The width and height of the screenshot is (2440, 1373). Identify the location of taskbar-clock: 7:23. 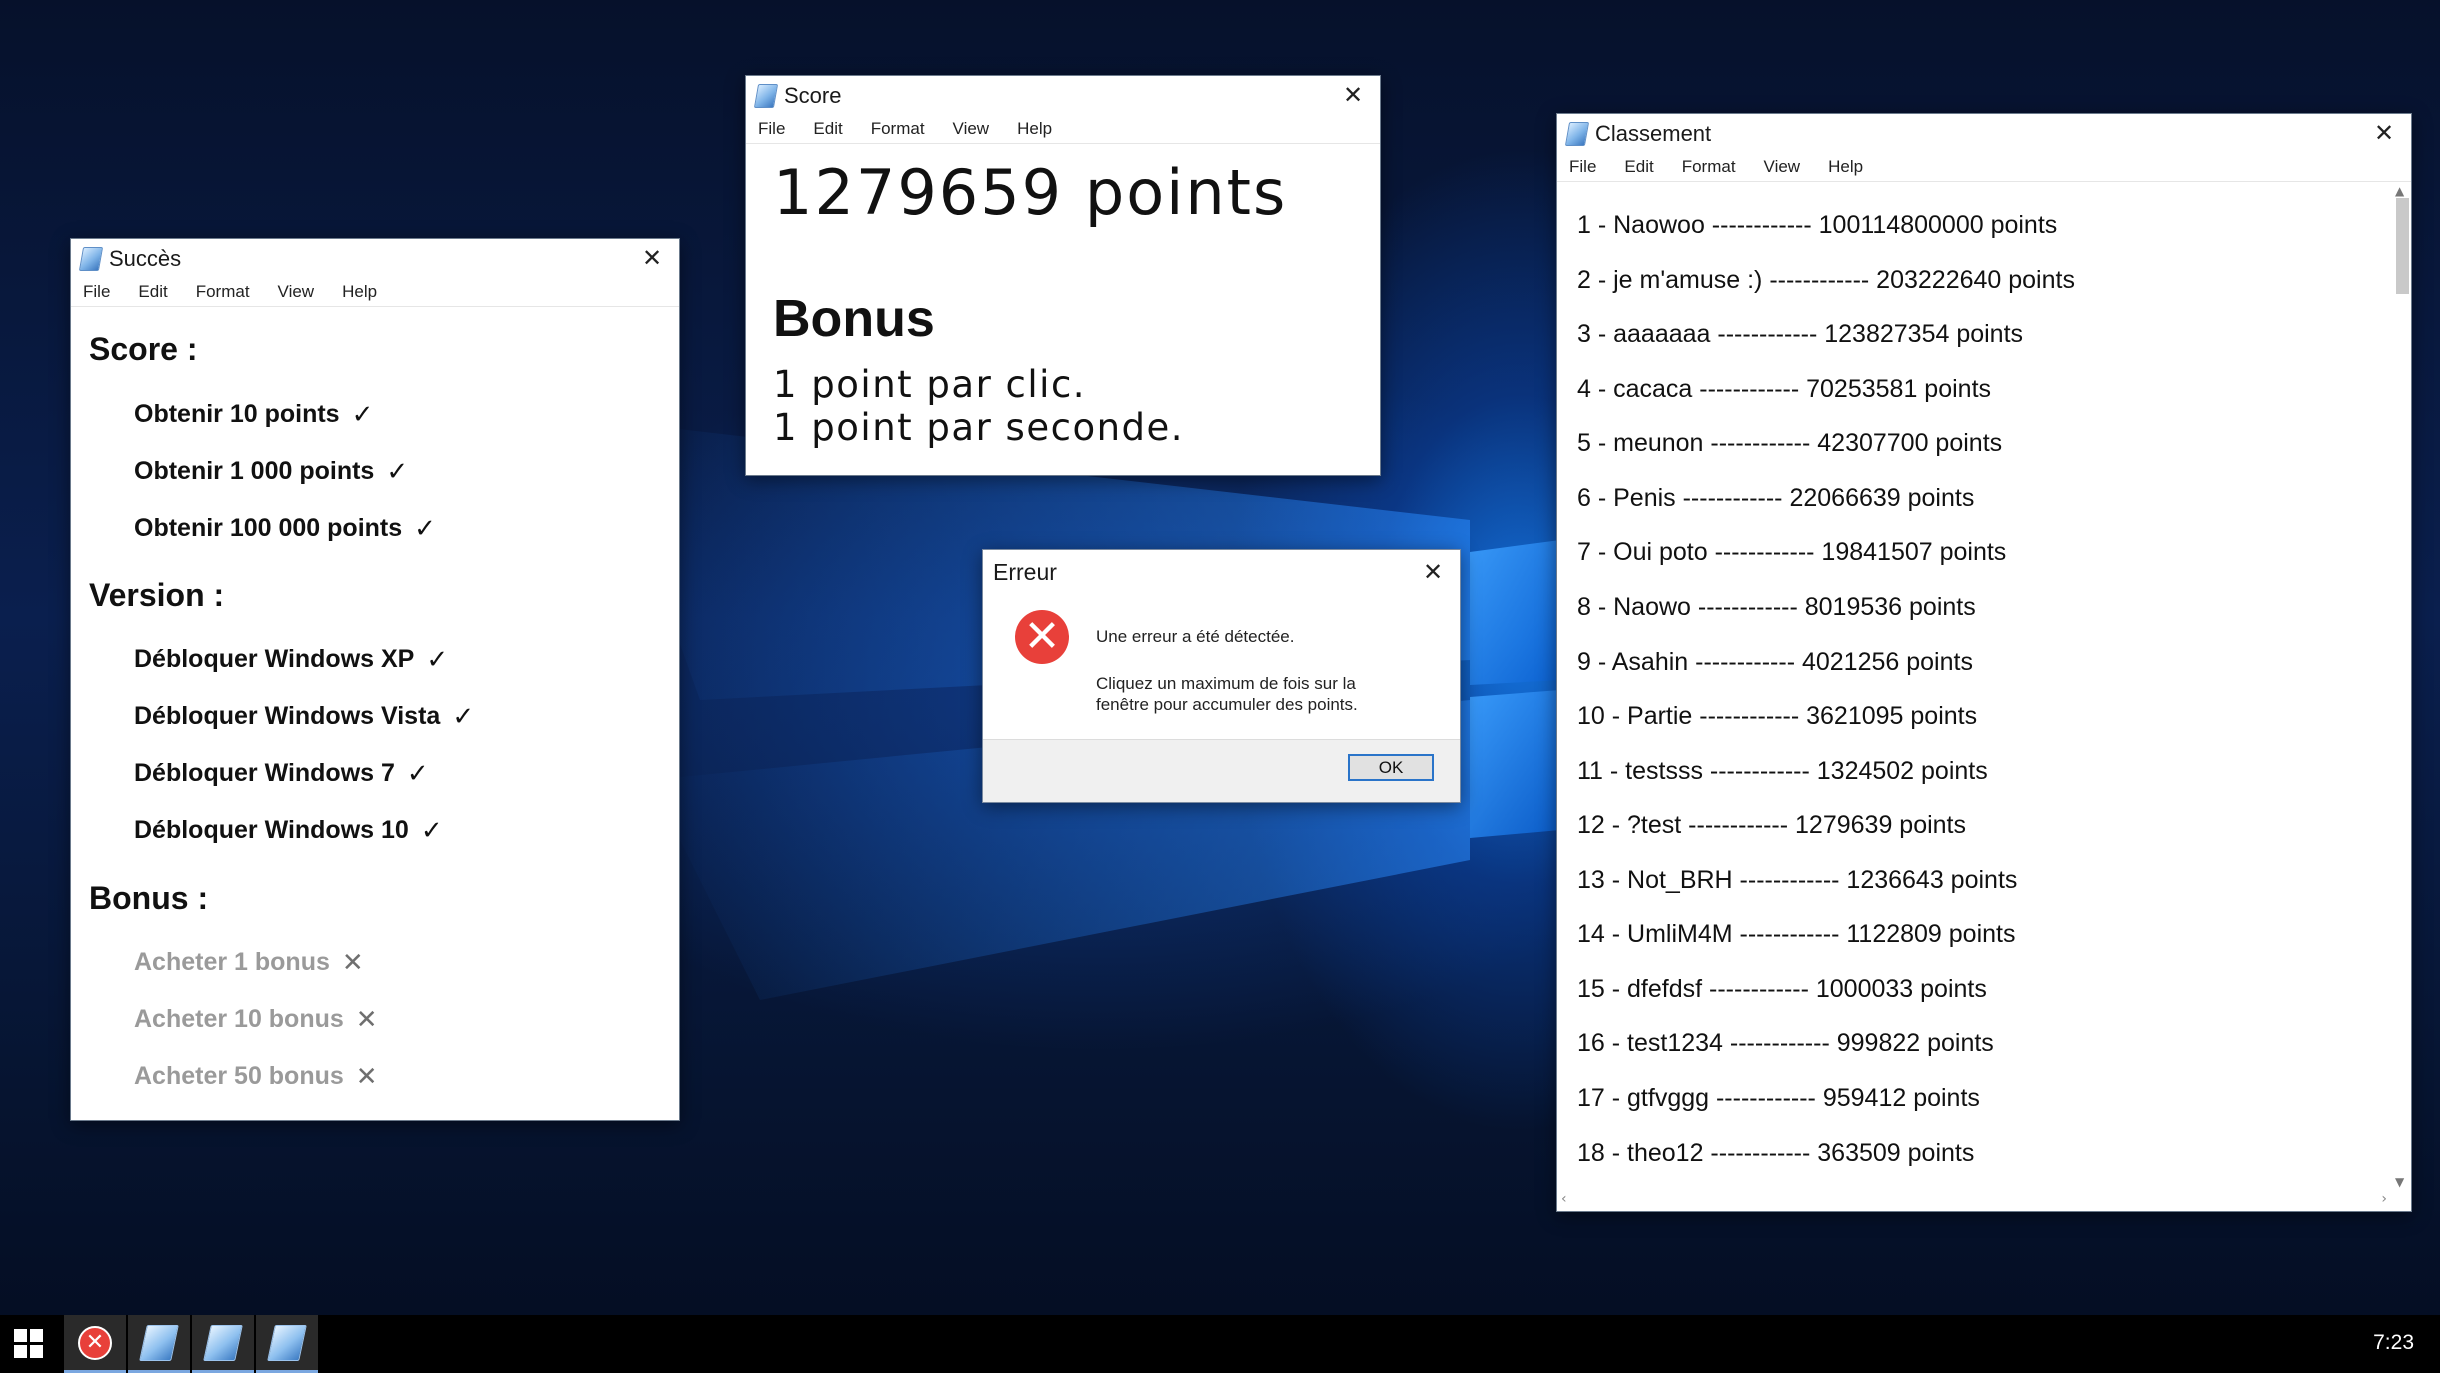
(2393, 1343).